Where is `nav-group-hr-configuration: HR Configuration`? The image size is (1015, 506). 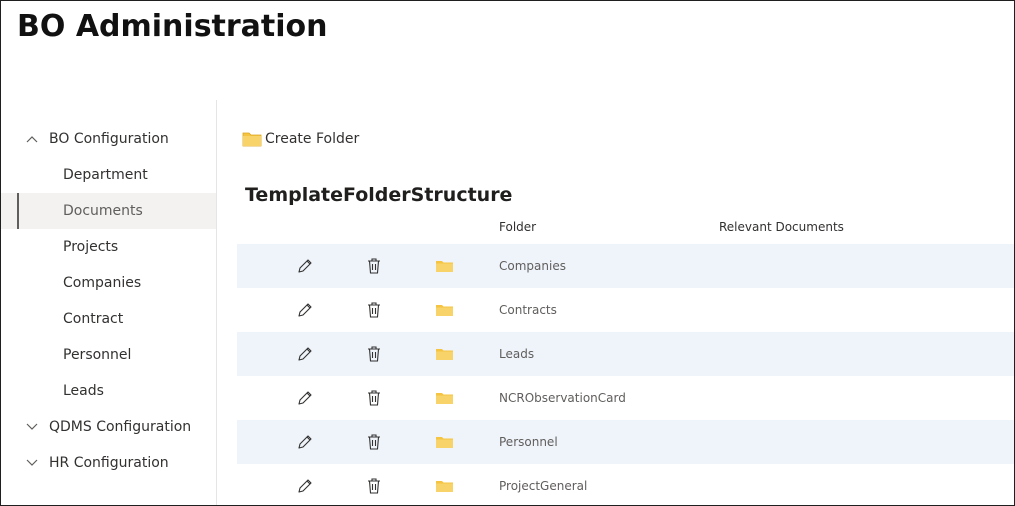 nav-group-hr-configuration: HR Configuration is located at coordinates (108, 463).